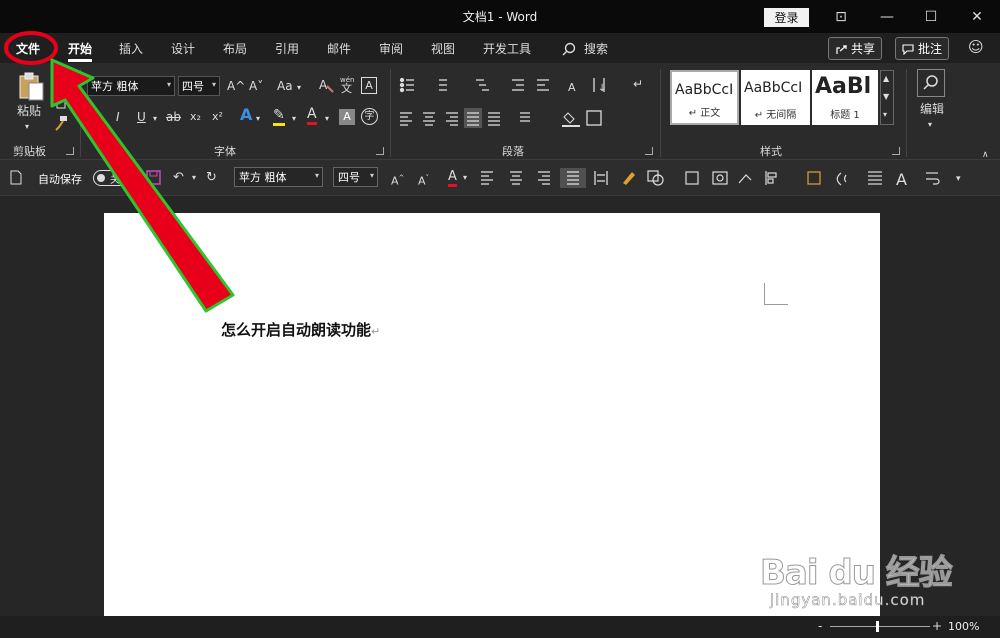 The image size is (1000, 638). Describe the element at coordinates (380, 151) in the screenshot. I see `font-launcher-icon` at that location.